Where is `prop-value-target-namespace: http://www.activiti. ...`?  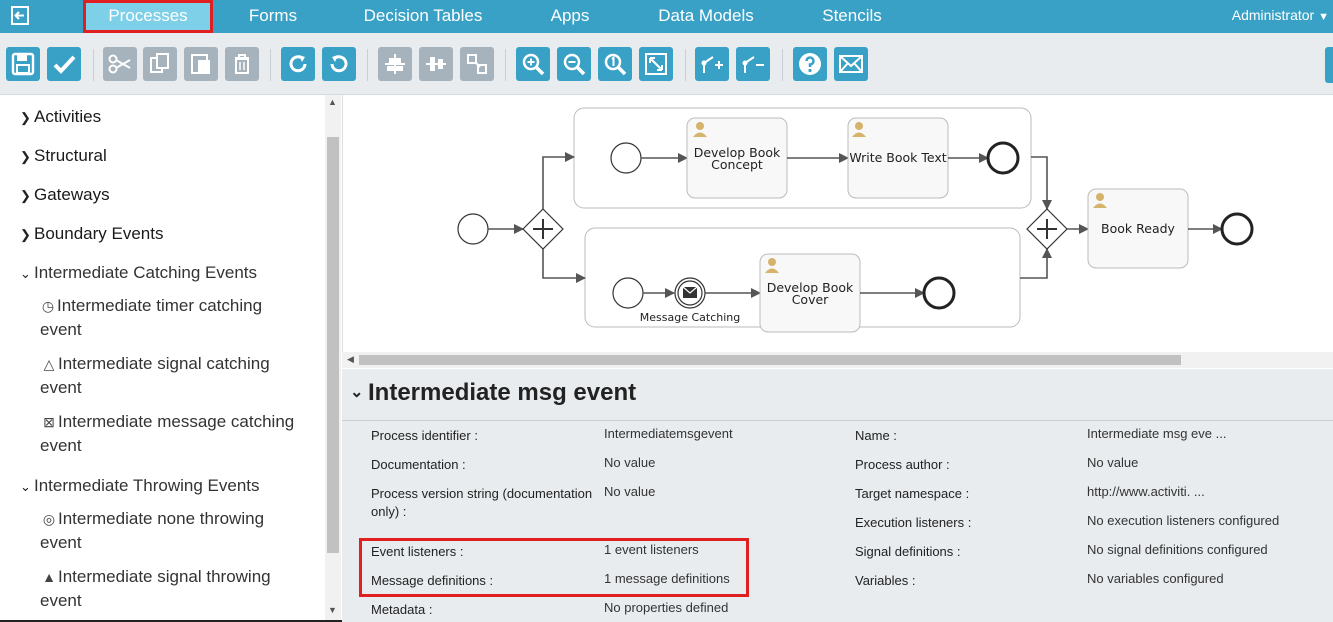 prop-value-target-namespace: http://www.activiti. ... is located at coordinates (1146, 492).